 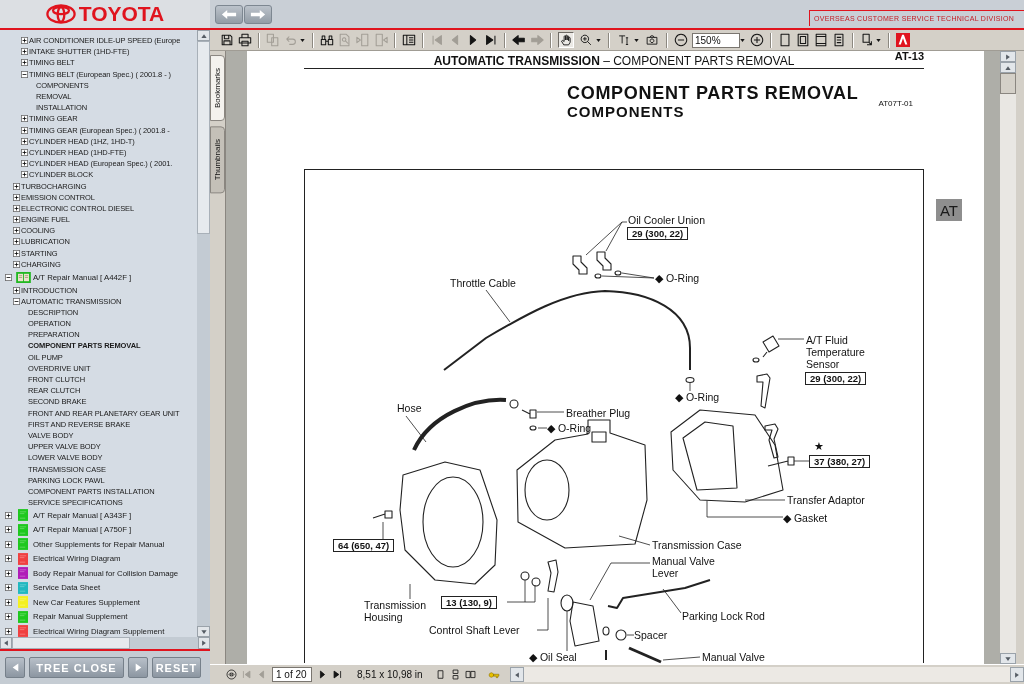 I want to click on page-field: 1 of 20, so click(x=292, y=674).